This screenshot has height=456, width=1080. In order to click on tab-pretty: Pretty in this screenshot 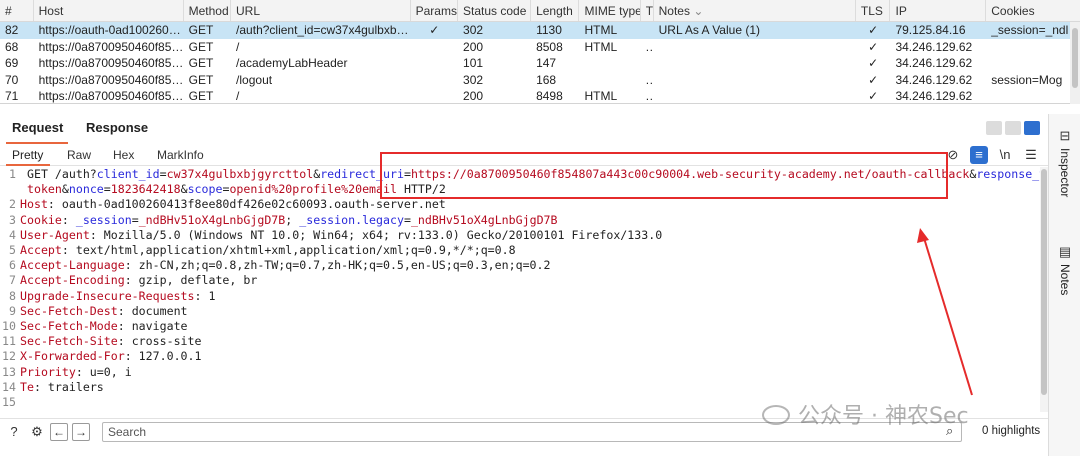, I will do `click(27, 155)`.